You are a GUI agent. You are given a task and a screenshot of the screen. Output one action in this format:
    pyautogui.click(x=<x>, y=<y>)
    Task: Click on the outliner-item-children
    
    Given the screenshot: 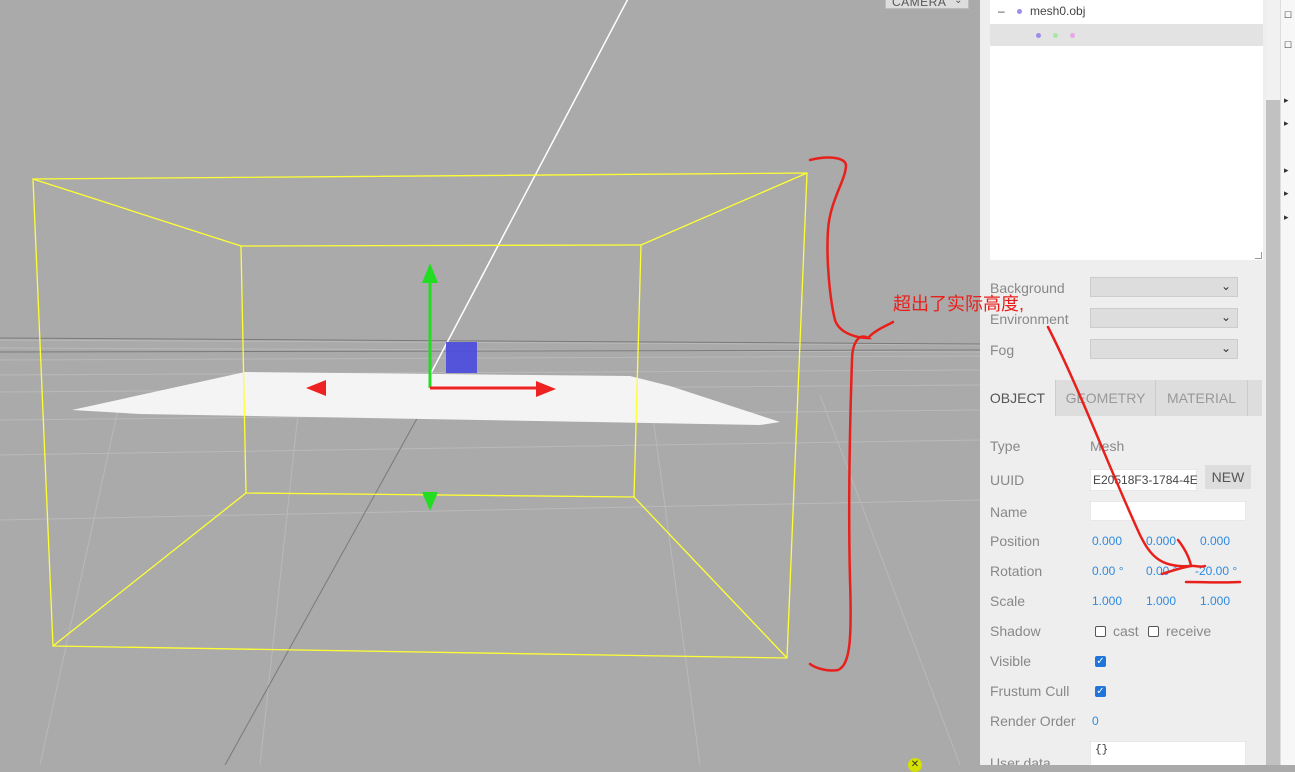 What is the action you would take?
    pyautogui.click(x=1126, y=35)
    